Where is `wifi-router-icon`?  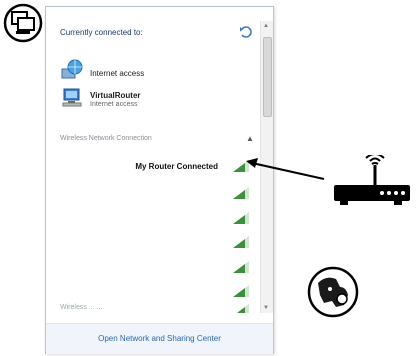 wifi-router-icon is located at coordinates (372, 180).